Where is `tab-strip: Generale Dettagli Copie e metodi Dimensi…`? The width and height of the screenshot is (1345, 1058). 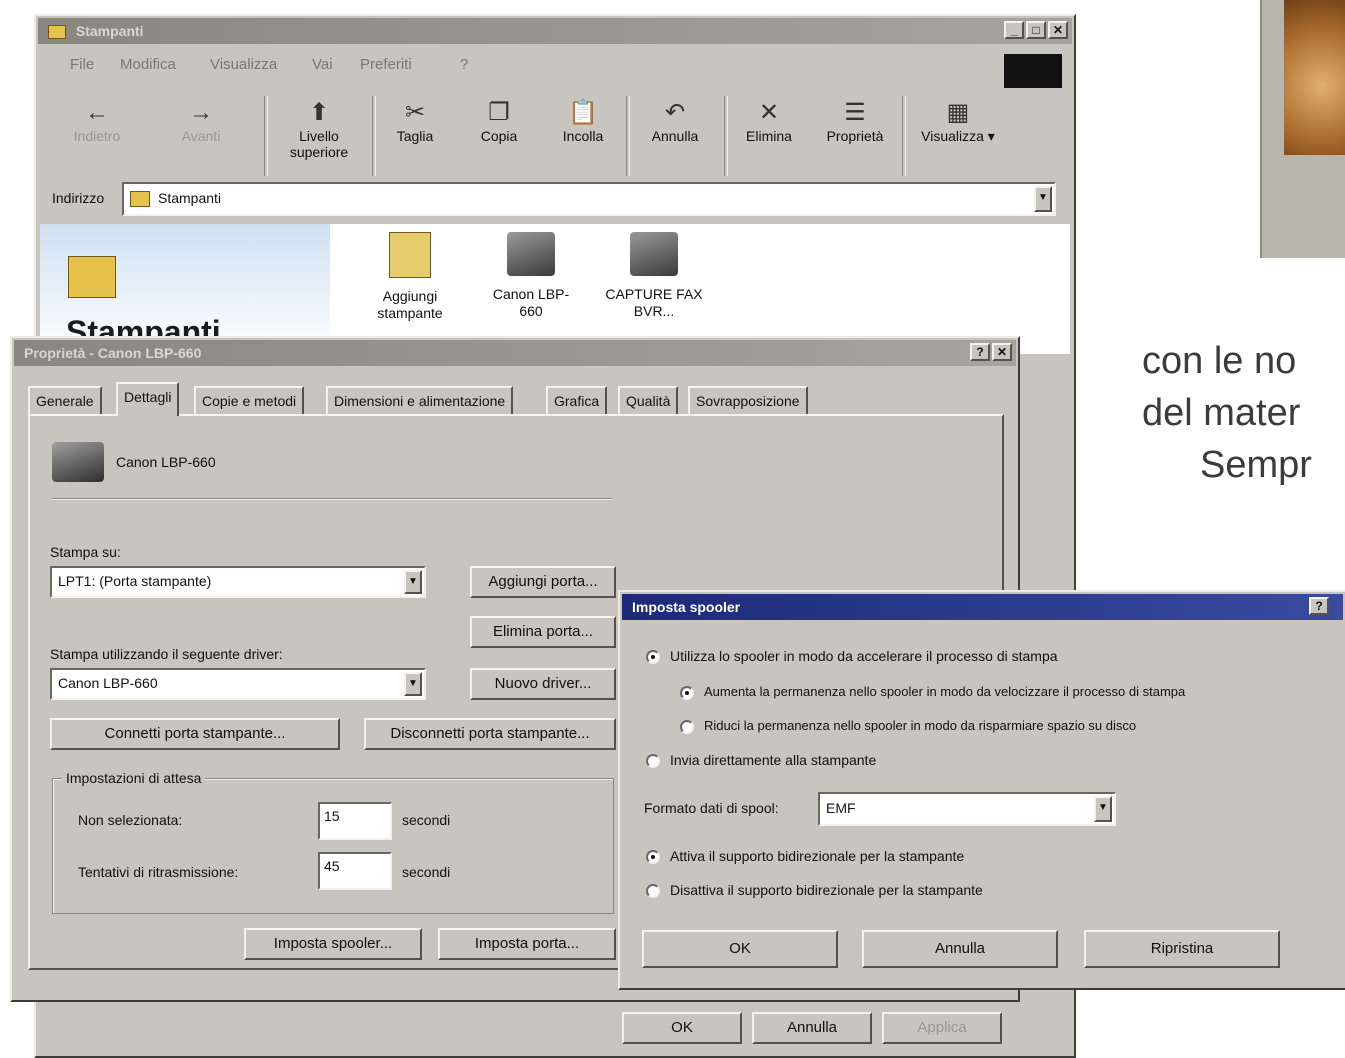
tab-strip: Generale Dettagli Copie e metodi Dimensi… is located at coordinates (518, 399).